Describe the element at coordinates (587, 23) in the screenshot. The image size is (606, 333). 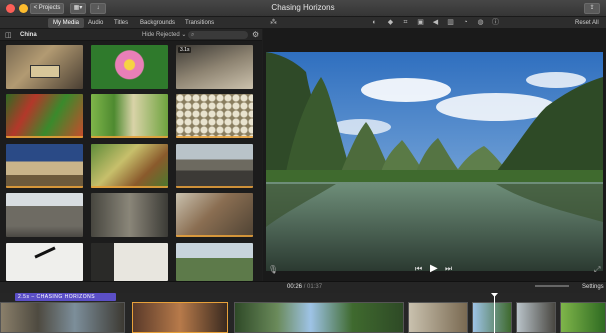
I see `reset-all-button: Reset All` at that location.